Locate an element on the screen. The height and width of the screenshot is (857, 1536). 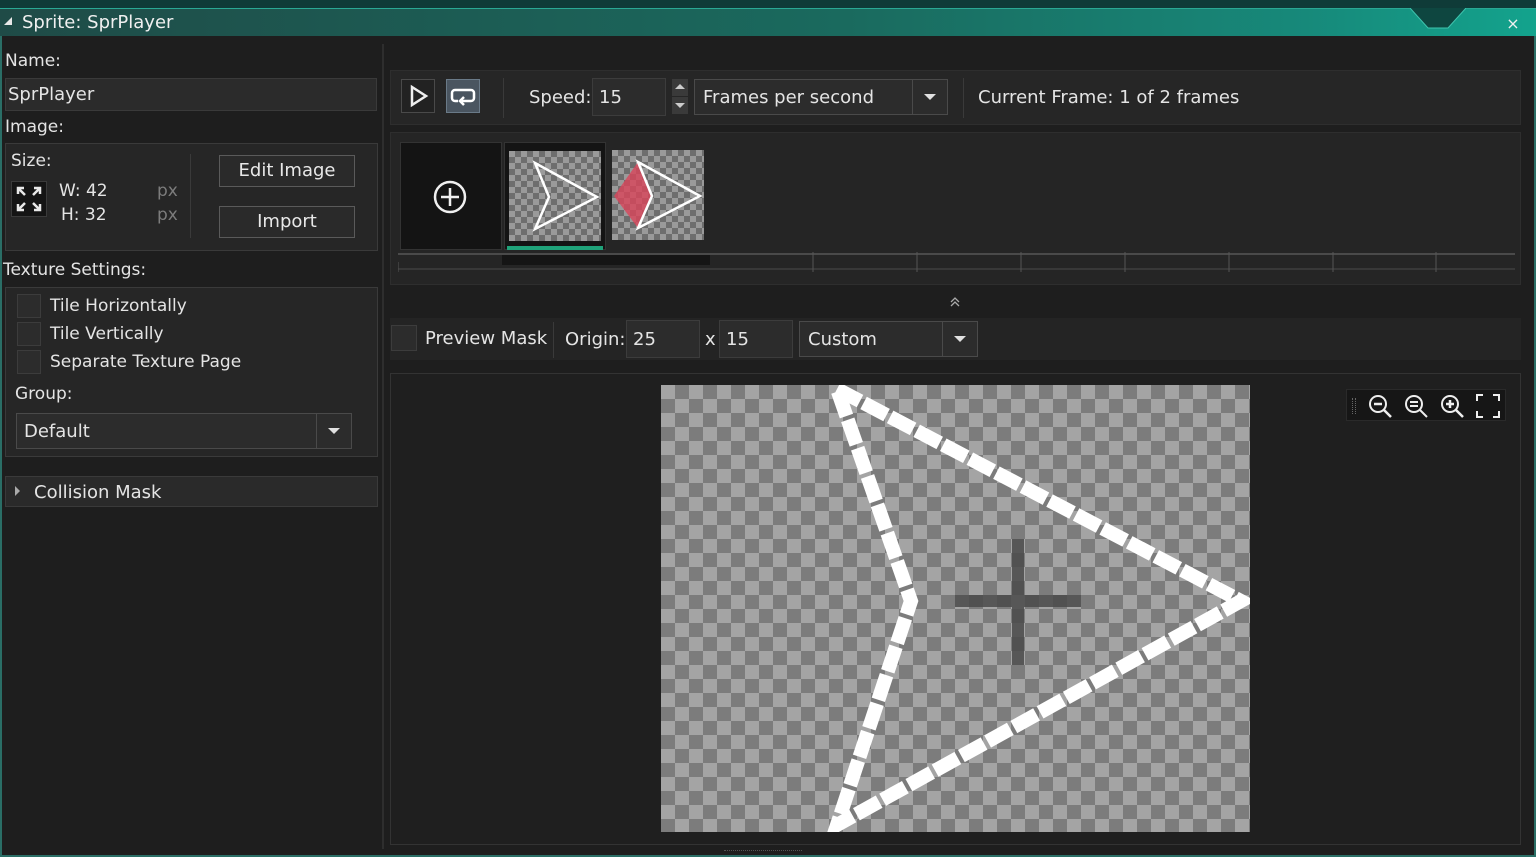
panel-splitter is located at coordinates (383, 446).